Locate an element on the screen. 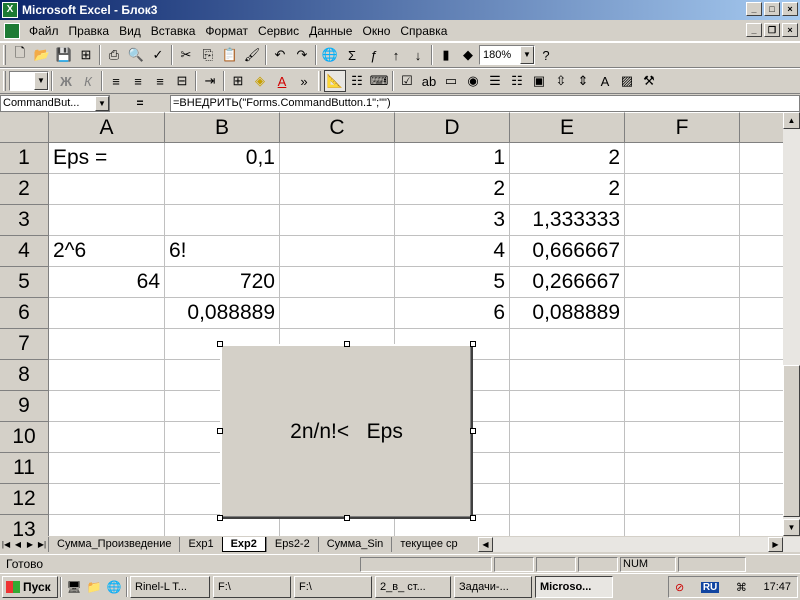  cell-g13 is located at coordinates (761, 525).